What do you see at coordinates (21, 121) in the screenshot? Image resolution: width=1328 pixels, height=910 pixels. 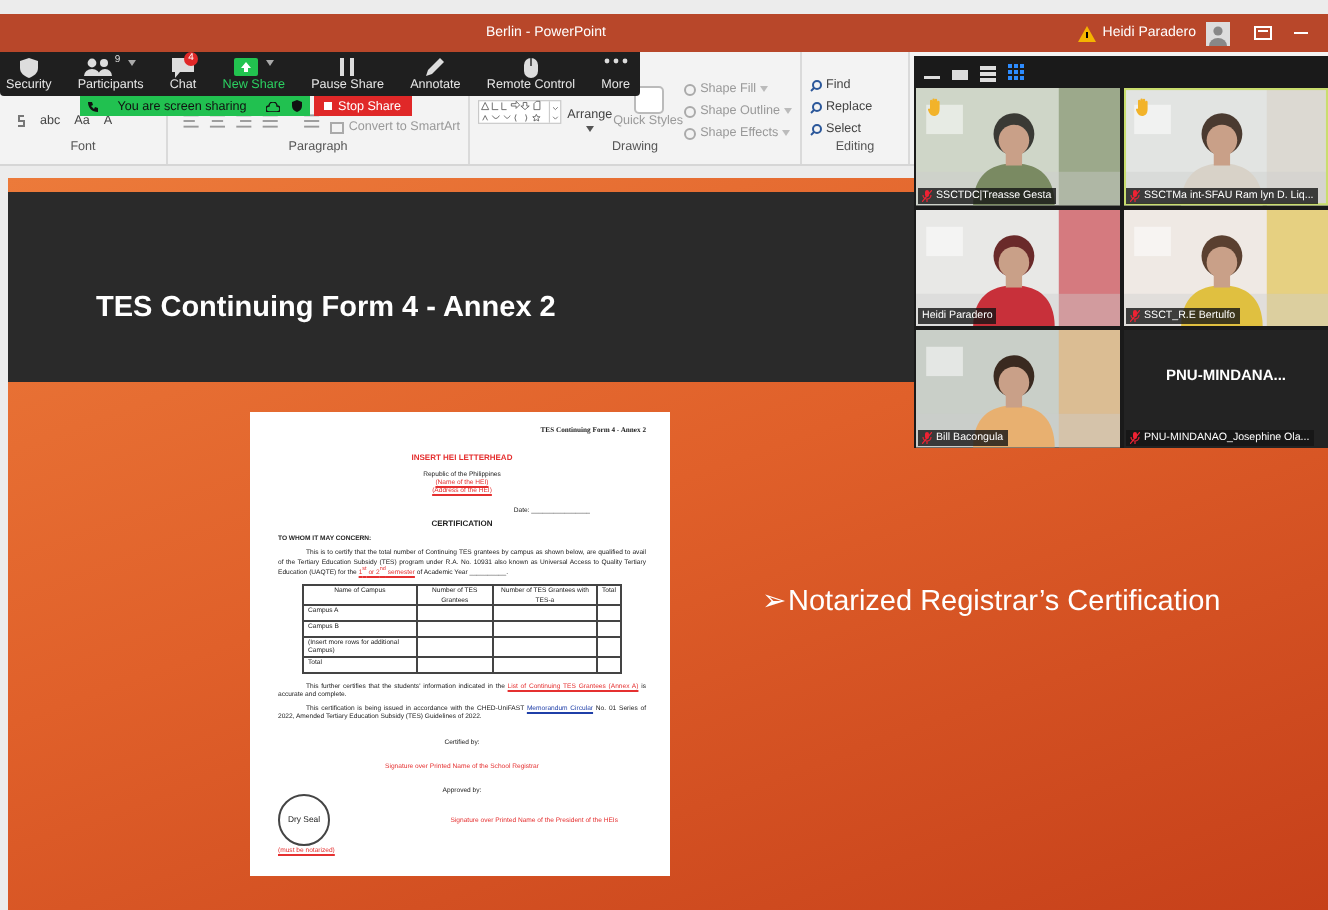 I see `format-icon` at bounding box center [21, 121].